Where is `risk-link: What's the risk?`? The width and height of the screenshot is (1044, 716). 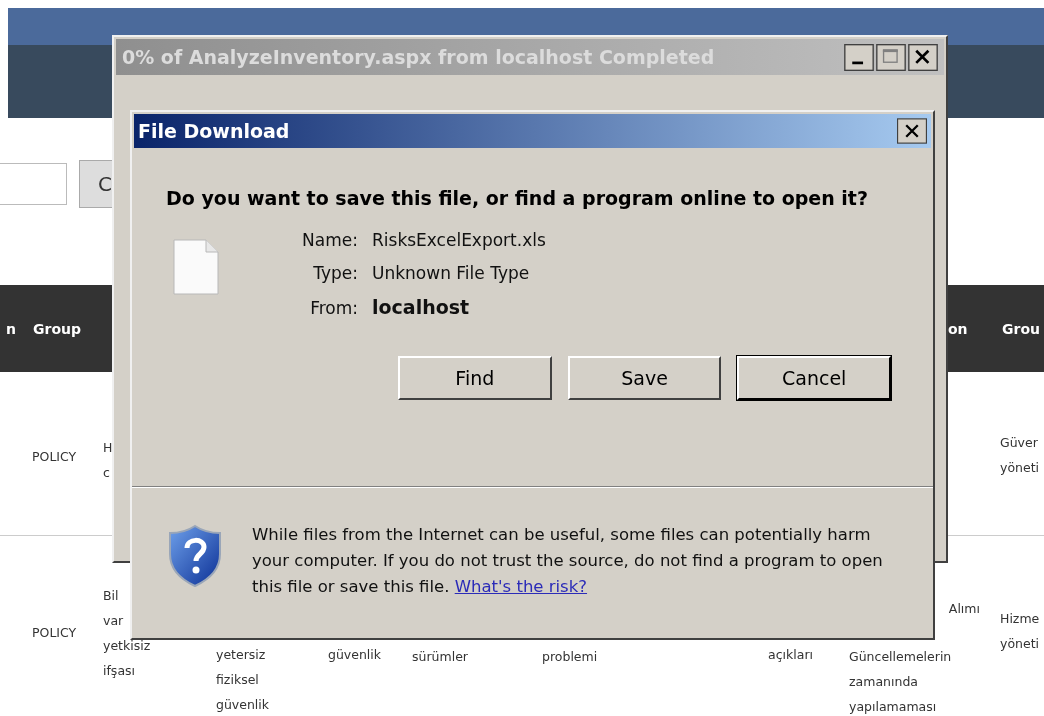
risk-link: What's the risk? is located at coordinates (521, 586).